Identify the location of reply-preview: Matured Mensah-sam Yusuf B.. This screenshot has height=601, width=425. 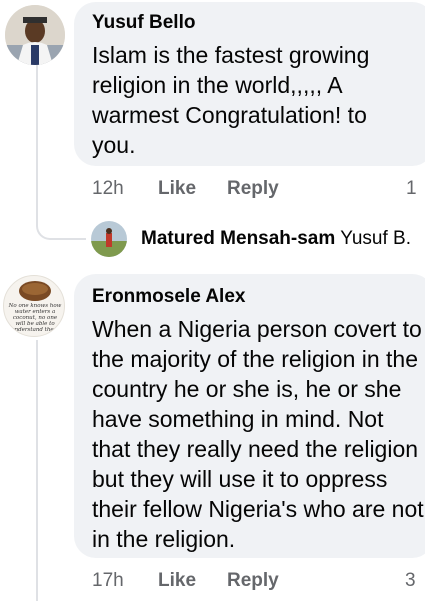
(276, 239).